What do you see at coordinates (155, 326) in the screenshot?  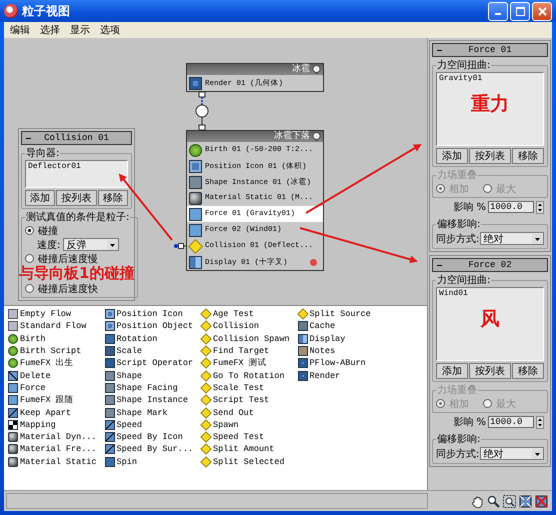 I see `depot-label: Position Object` at bounding box center [155, 326].